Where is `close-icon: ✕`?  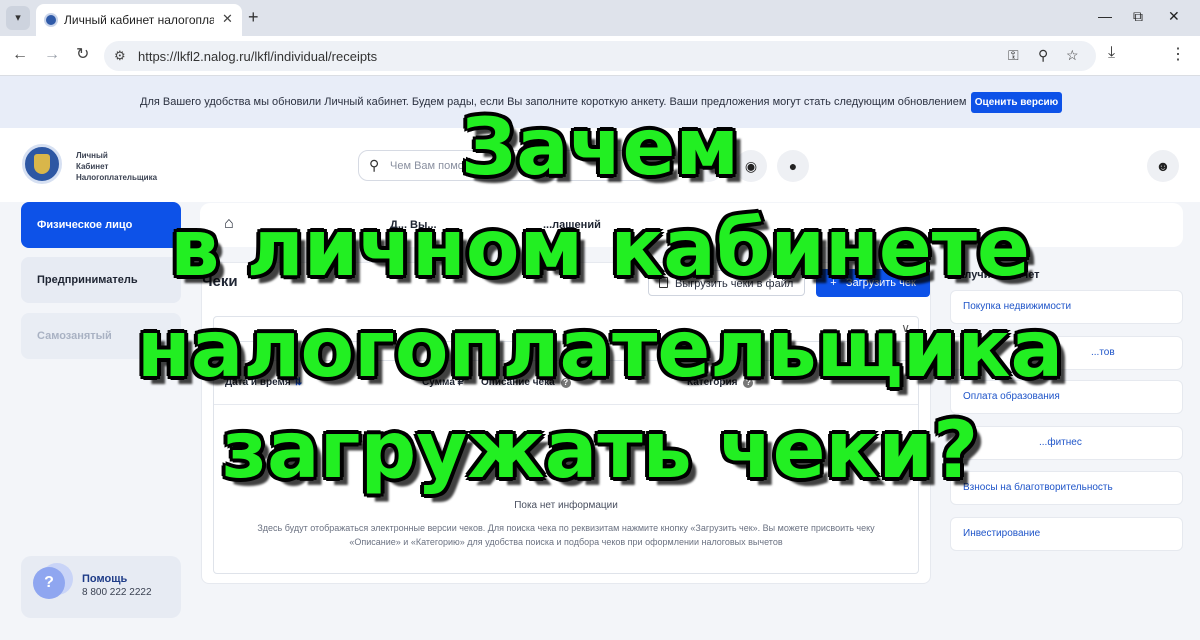
close-icon: ✕ is located at coordinates (227, 19).